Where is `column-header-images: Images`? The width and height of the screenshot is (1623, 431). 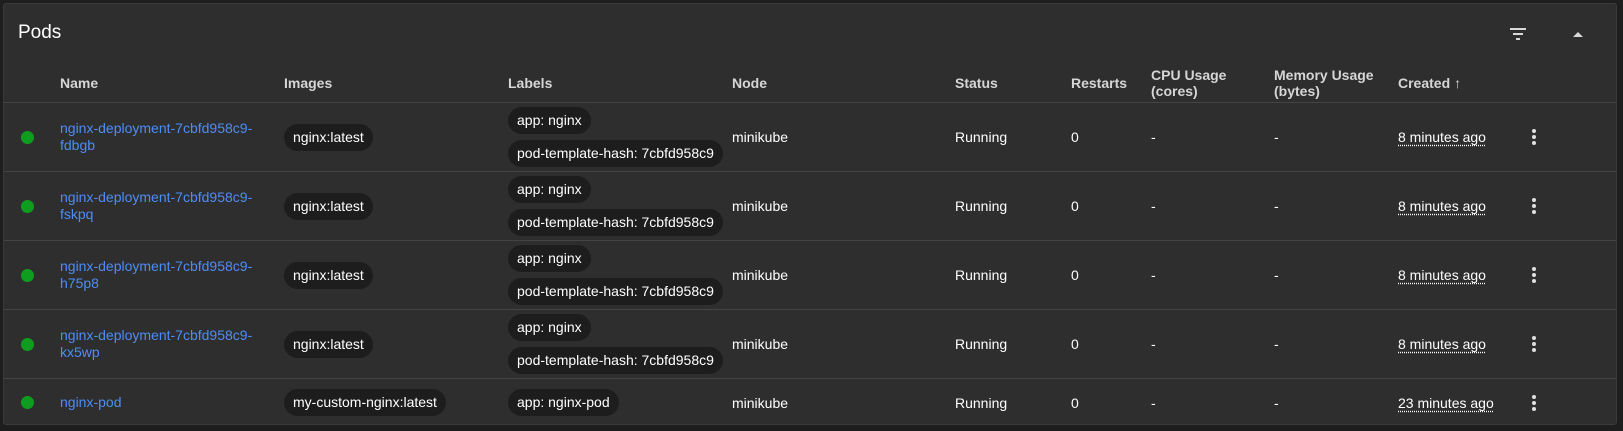 column-header-images: Images is located at coordinates (396, 83).